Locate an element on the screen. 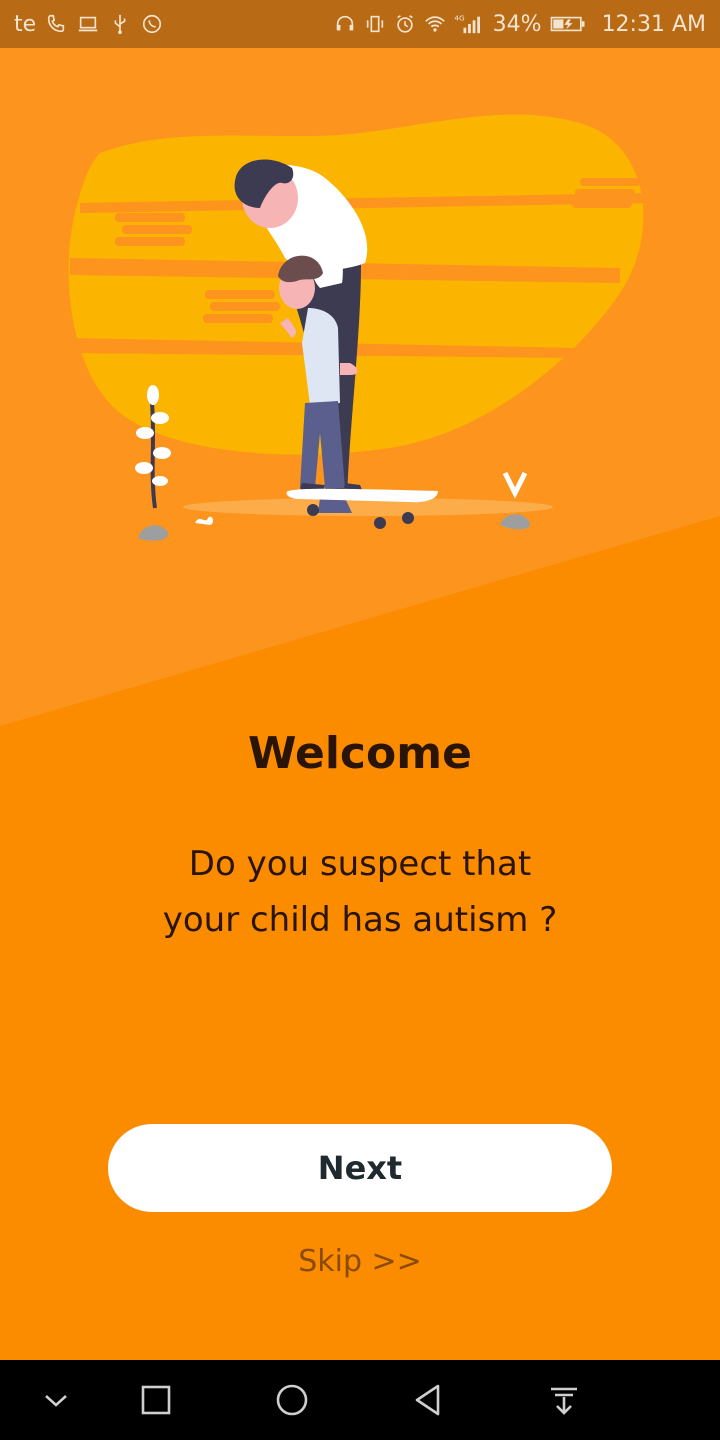 The image size is (720, 1440). status-right: 4G 34% 12:31 AM is located at coordinates (519, 24).